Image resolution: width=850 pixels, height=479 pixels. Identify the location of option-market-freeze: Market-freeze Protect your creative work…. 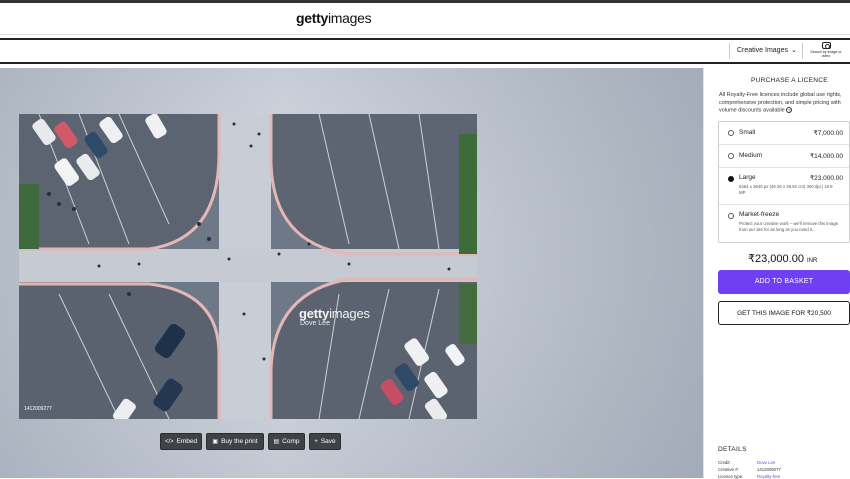
(784, 224).